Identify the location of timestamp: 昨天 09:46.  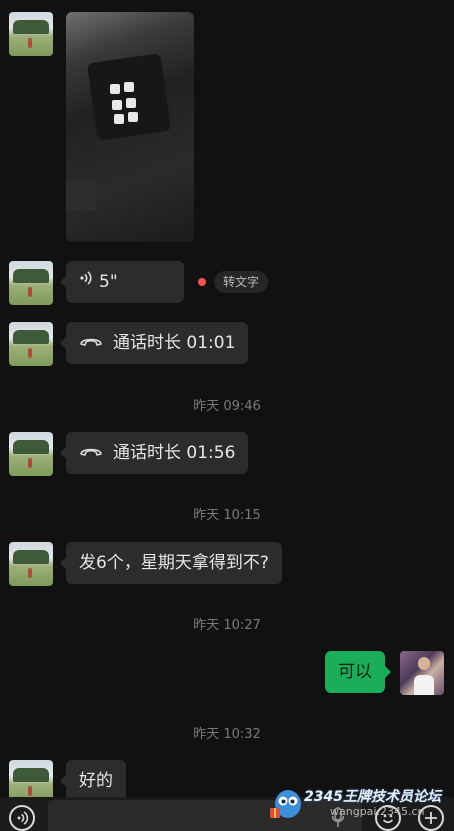
(227, 406).